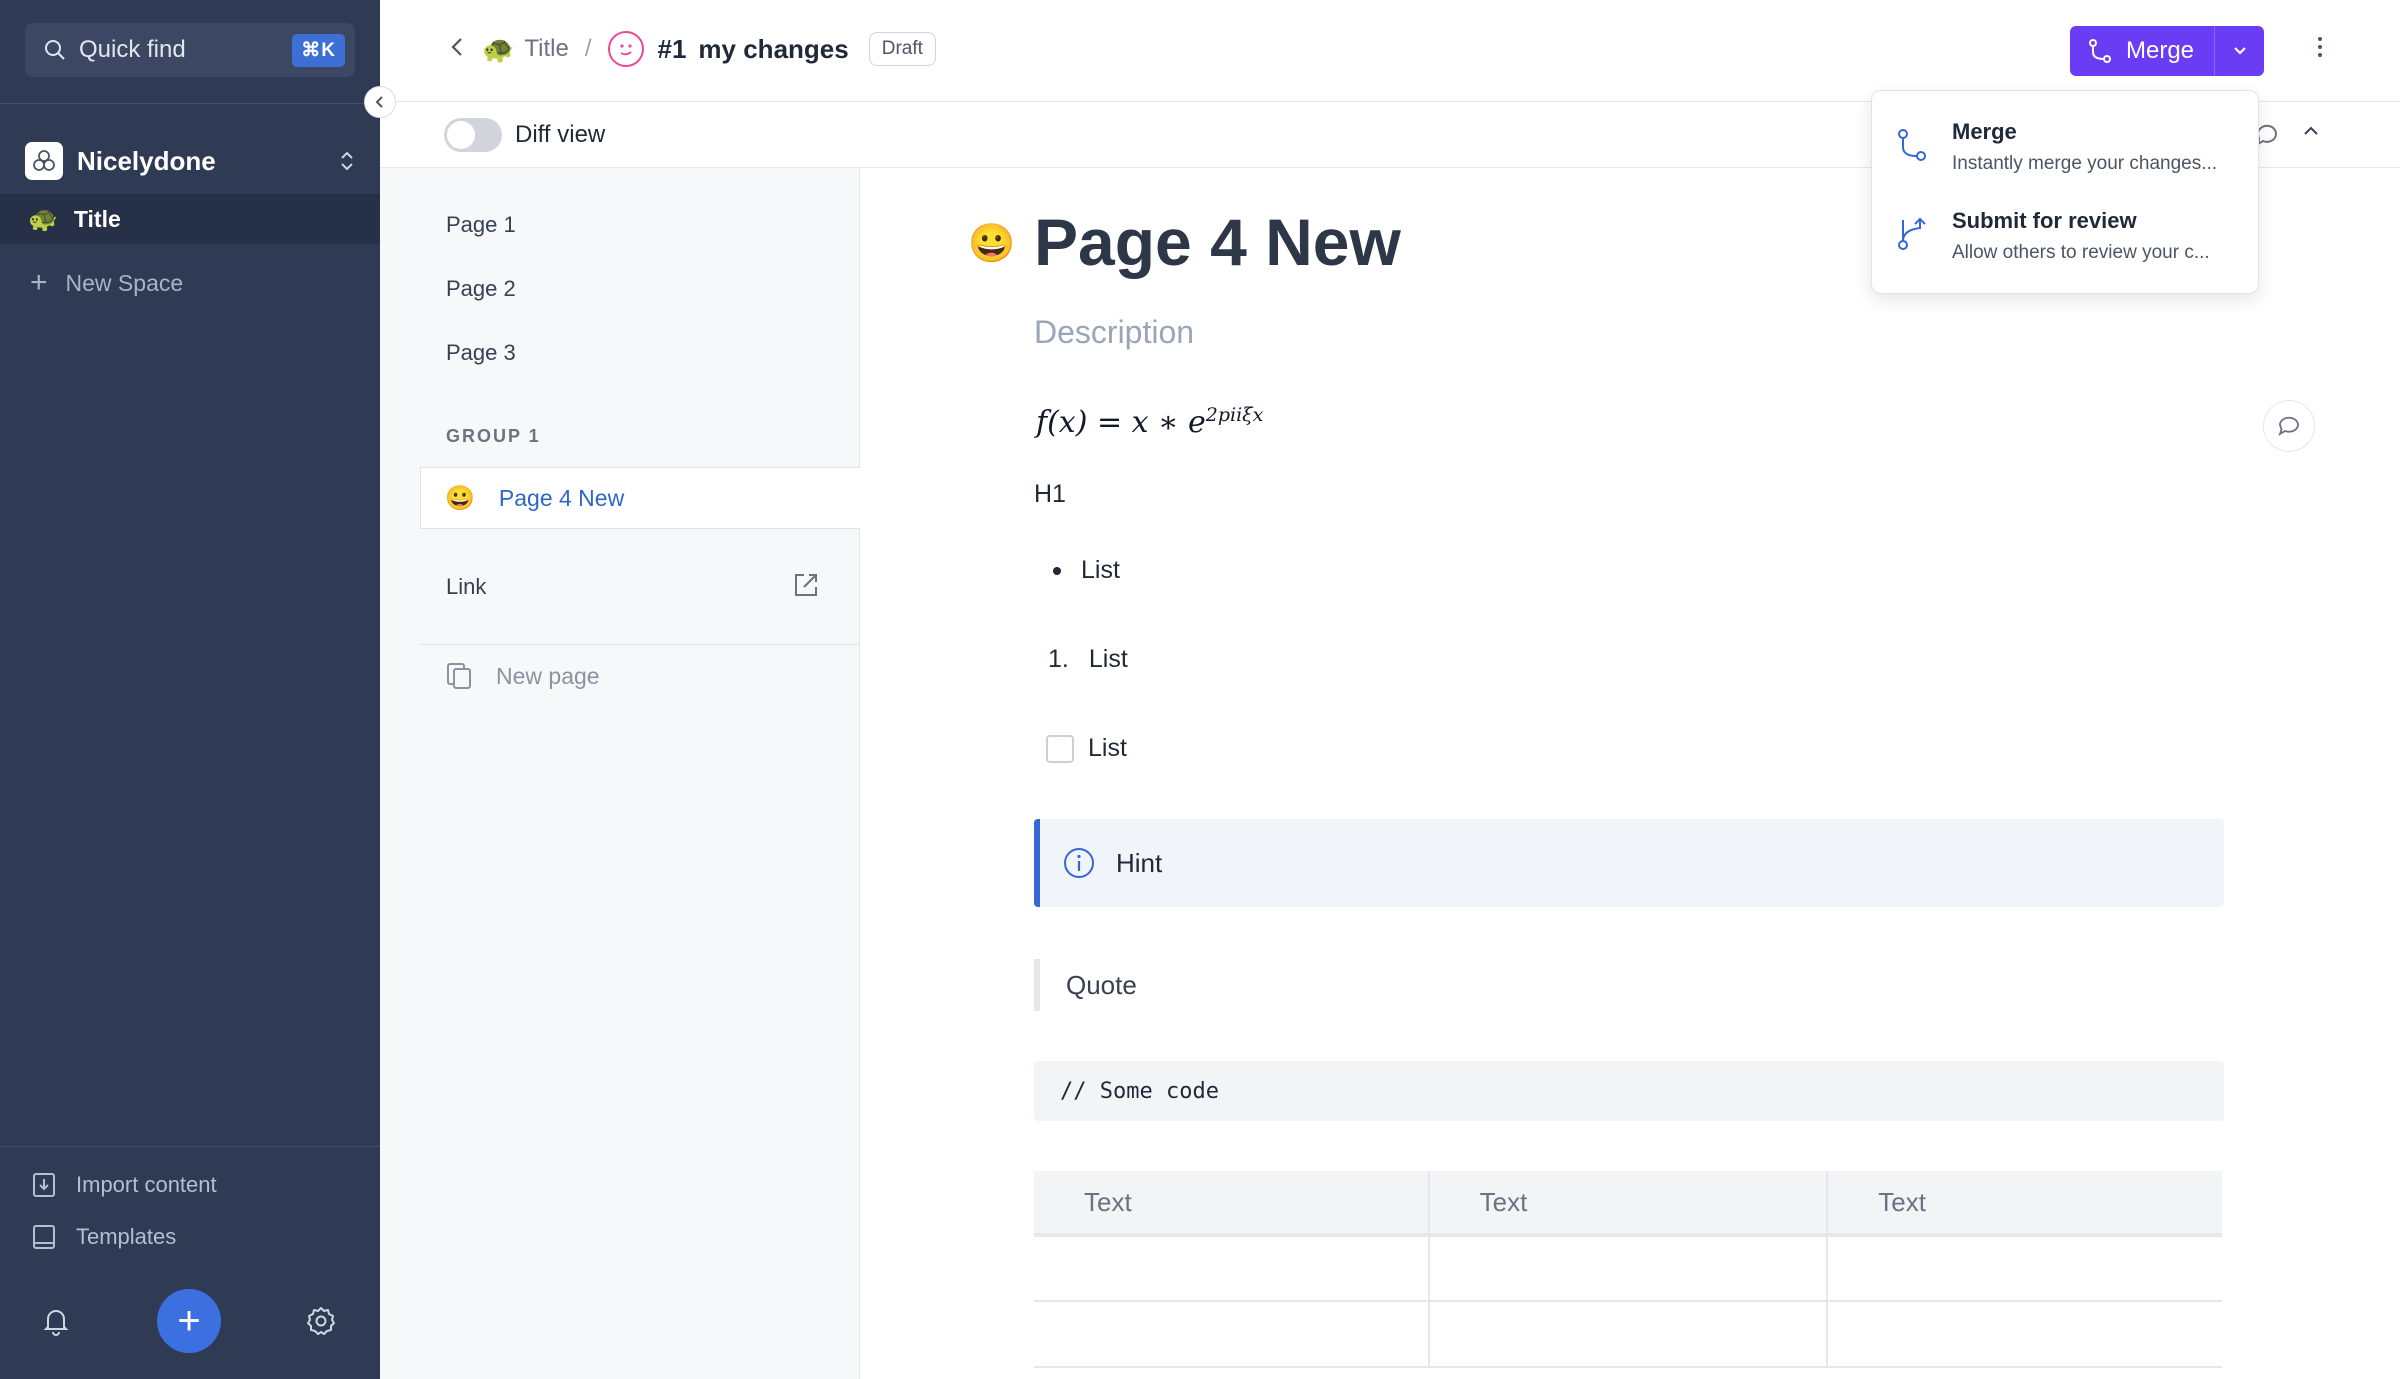 This screenshot has height=1379, width=2400. Describe the element at coordinates (672, 48) in the screenshot. I see `change-request-number: #1` at that location.